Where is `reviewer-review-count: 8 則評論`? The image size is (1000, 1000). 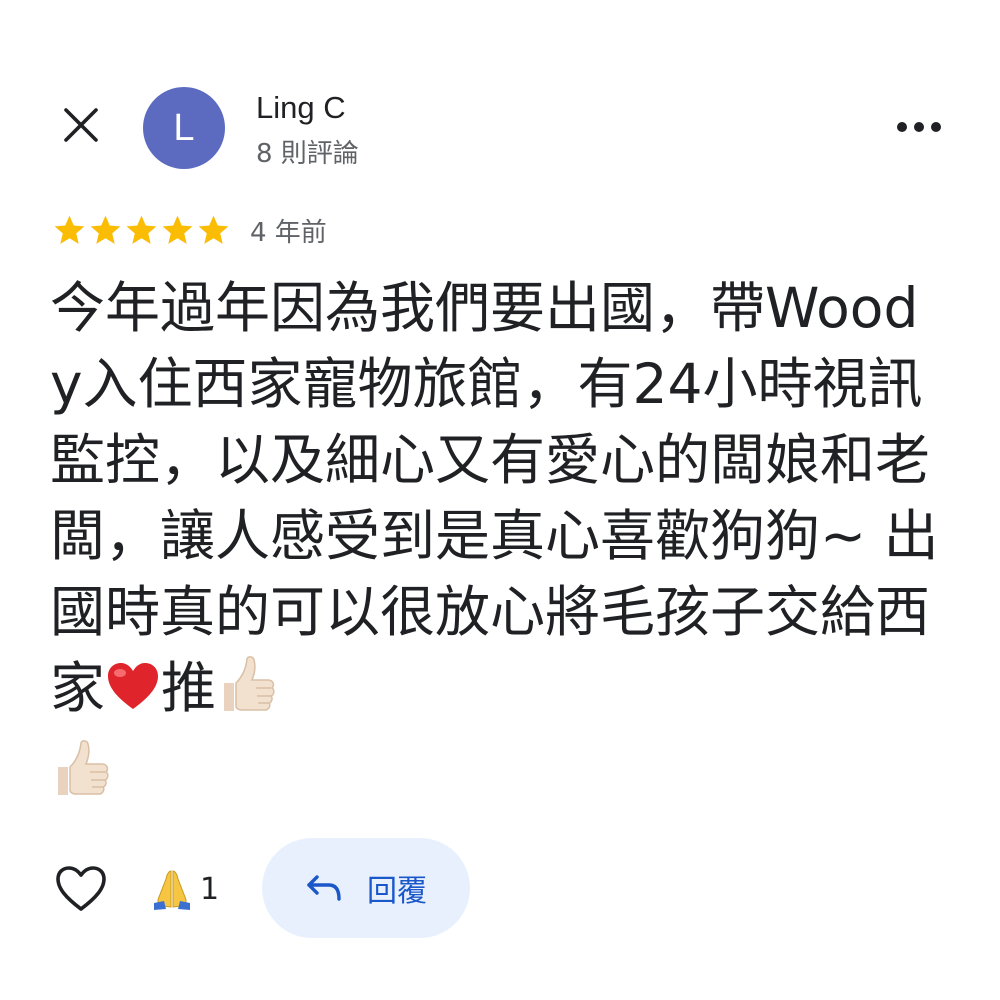 reviewer-review-count: 8 則評論 is located at coordinates (307, 154).